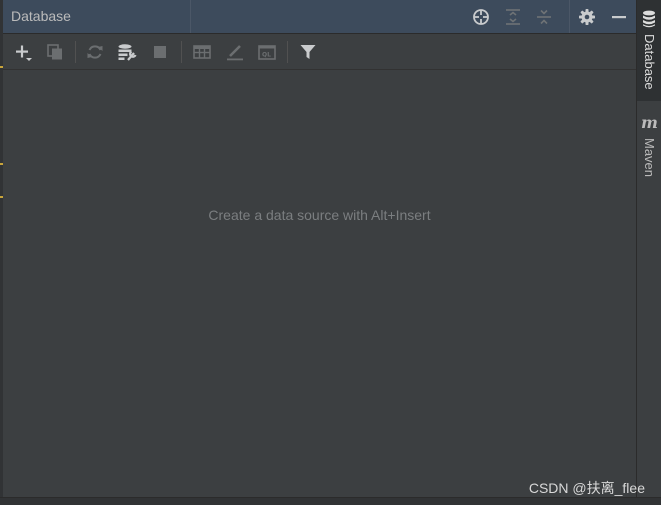 The image size is (661, 505). I want to click on expand-all-icon, so click(513, 17).